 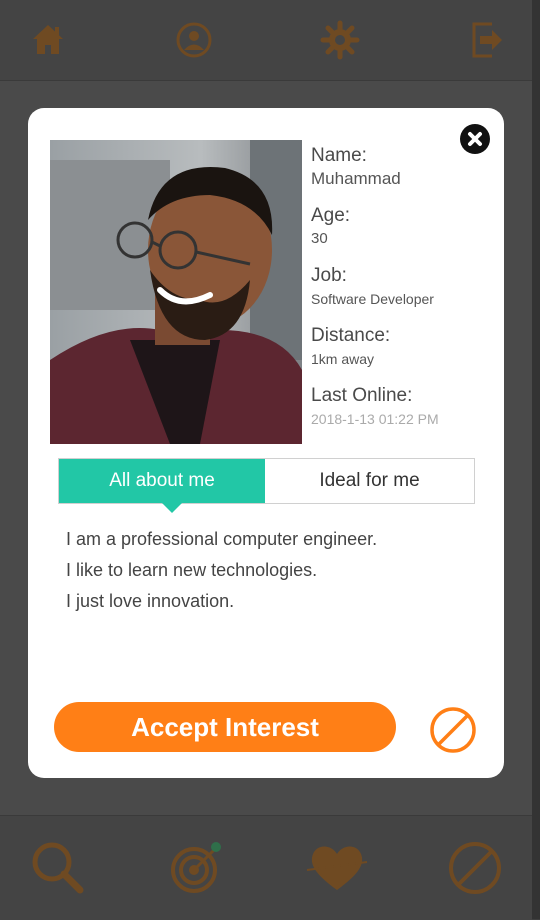 What do you see at coordinates (172, 507) in the screenshot?
I see `active-tab-indicator` at bounding box center [172, 507].